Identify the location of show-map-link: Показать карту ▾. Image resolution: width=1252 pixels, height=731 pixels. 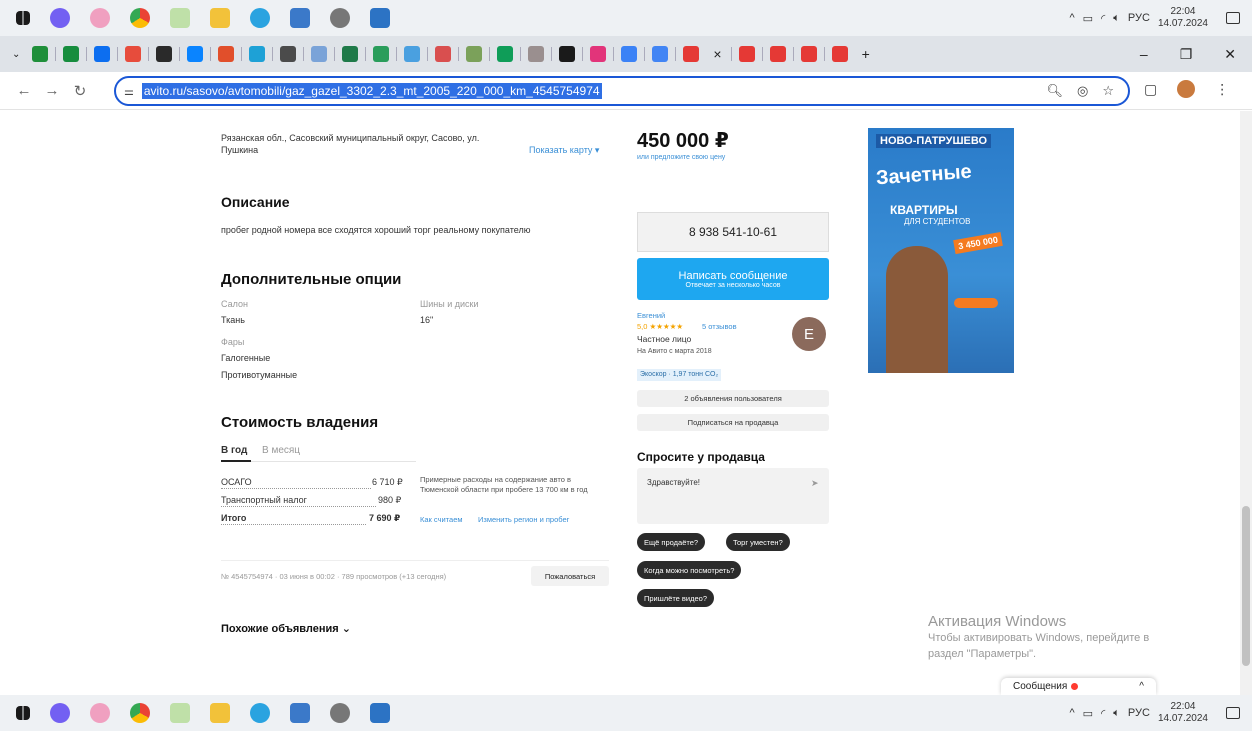
(564, 150).